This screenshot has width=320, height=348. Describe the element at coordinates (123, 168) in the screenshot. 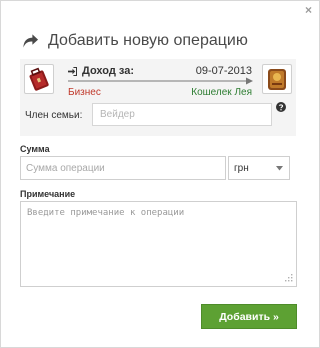

I see `amount-input` at that location.